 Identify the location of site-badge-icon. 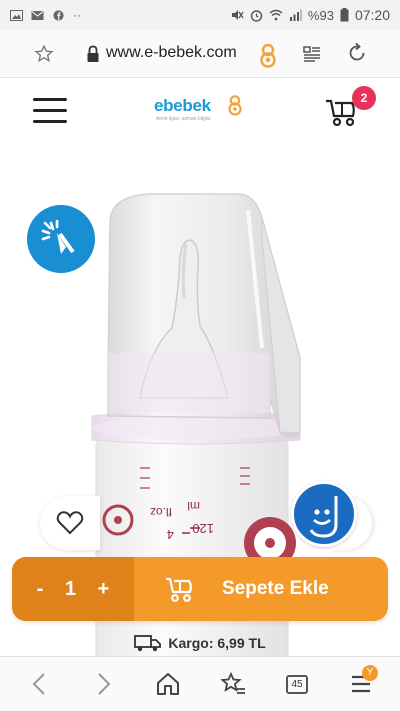
(268, 55).